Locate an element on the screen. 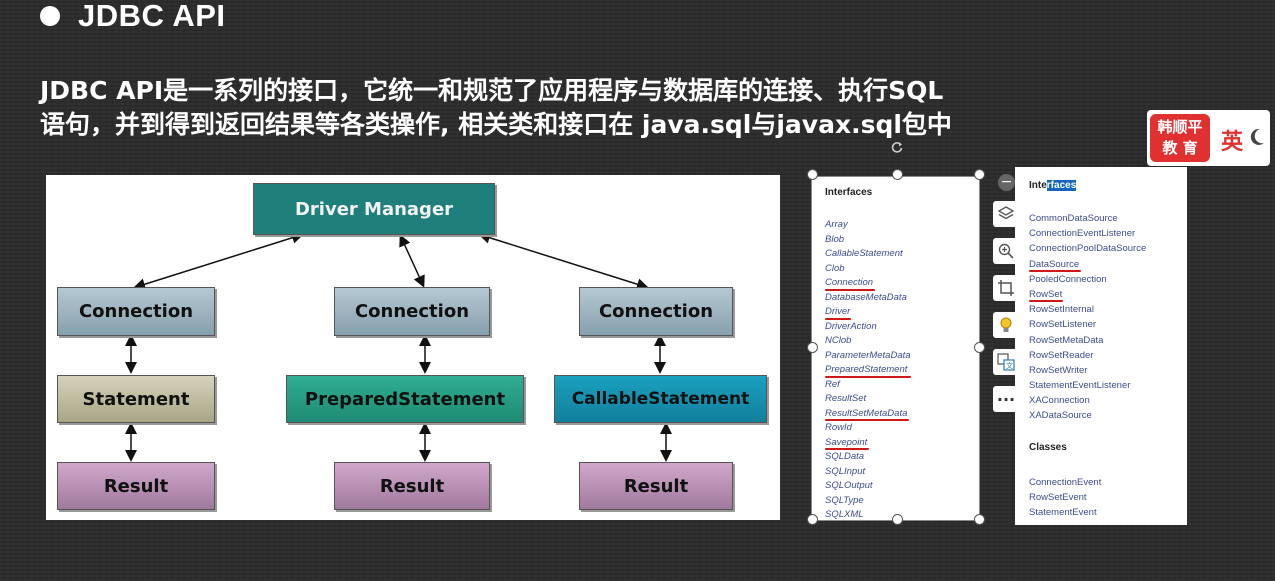  javax-sql-class-item-label: RowSetEvent is located at coordinates (1058, 497).